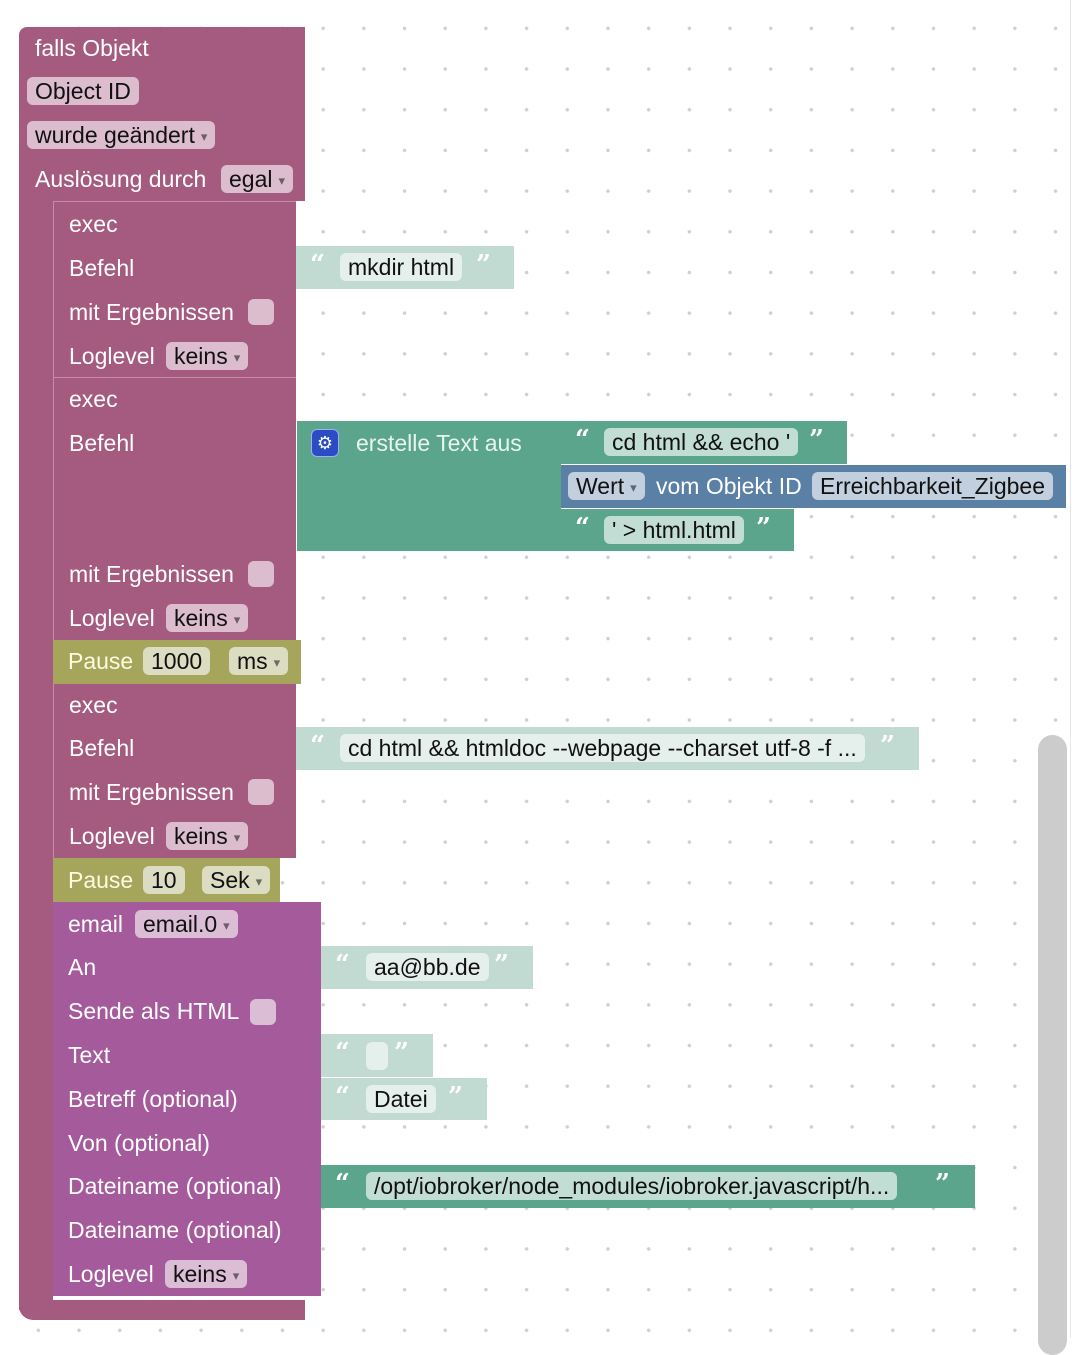  I want to click on get-label: vom Objekt ID, so click(729, 486).